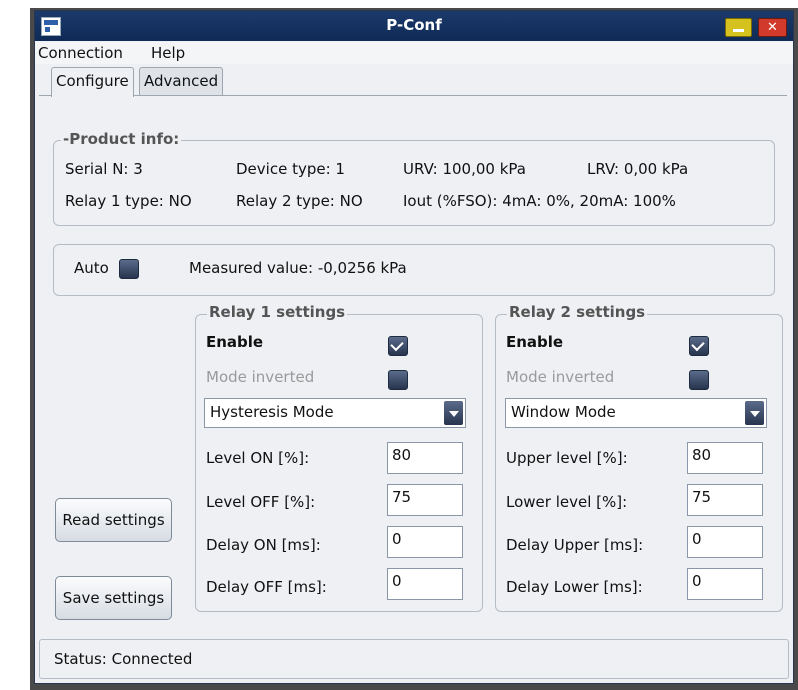 The image size is (798, 690). I want to click on iout-info: Iout (%FSO): 4mA: 0%, 20mA: 100%, so click(539, 201).